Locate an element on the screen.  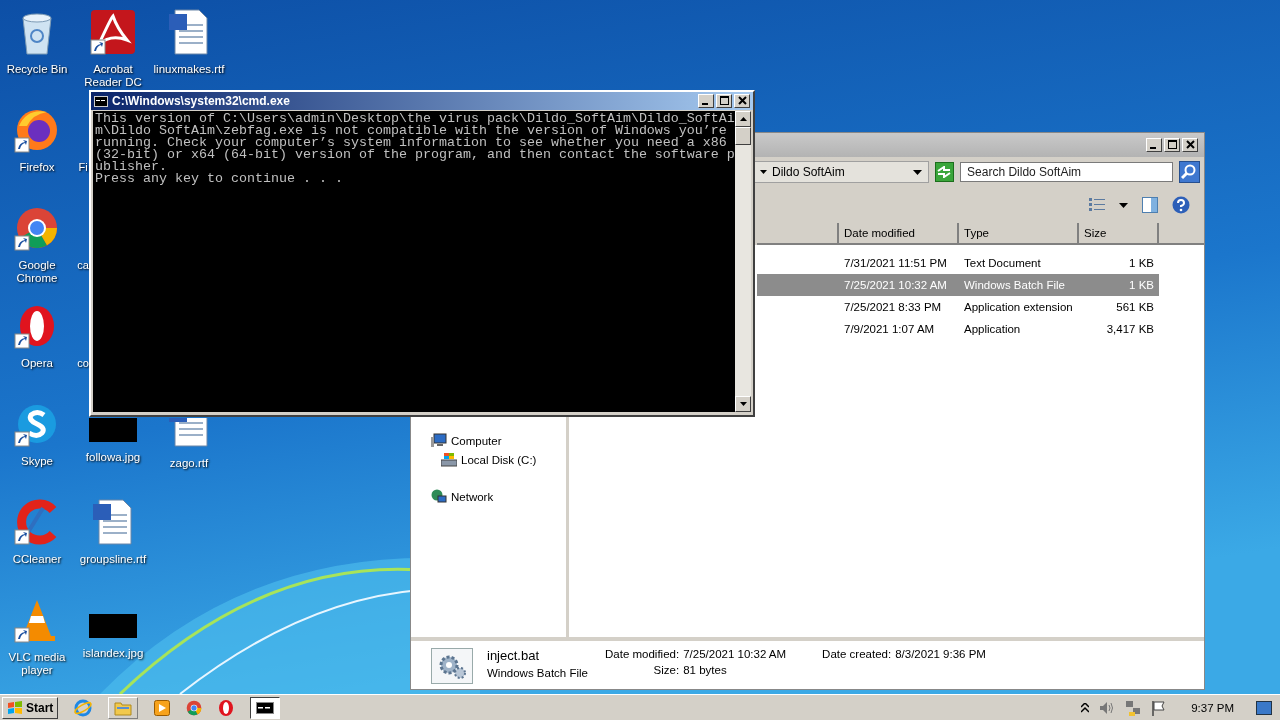
taskbar-button is located at coordinates (265, 707).